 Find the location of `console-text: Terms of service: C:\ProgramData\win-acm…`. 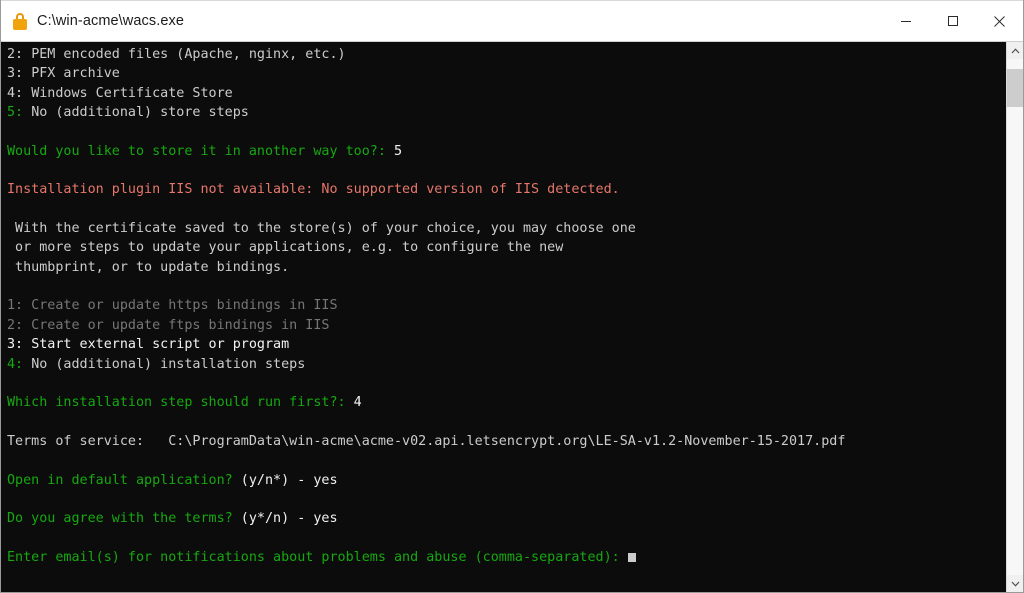

console-text: Terms of service: C:\ProgramData\win-acm… is located at coordinates (426, 441).